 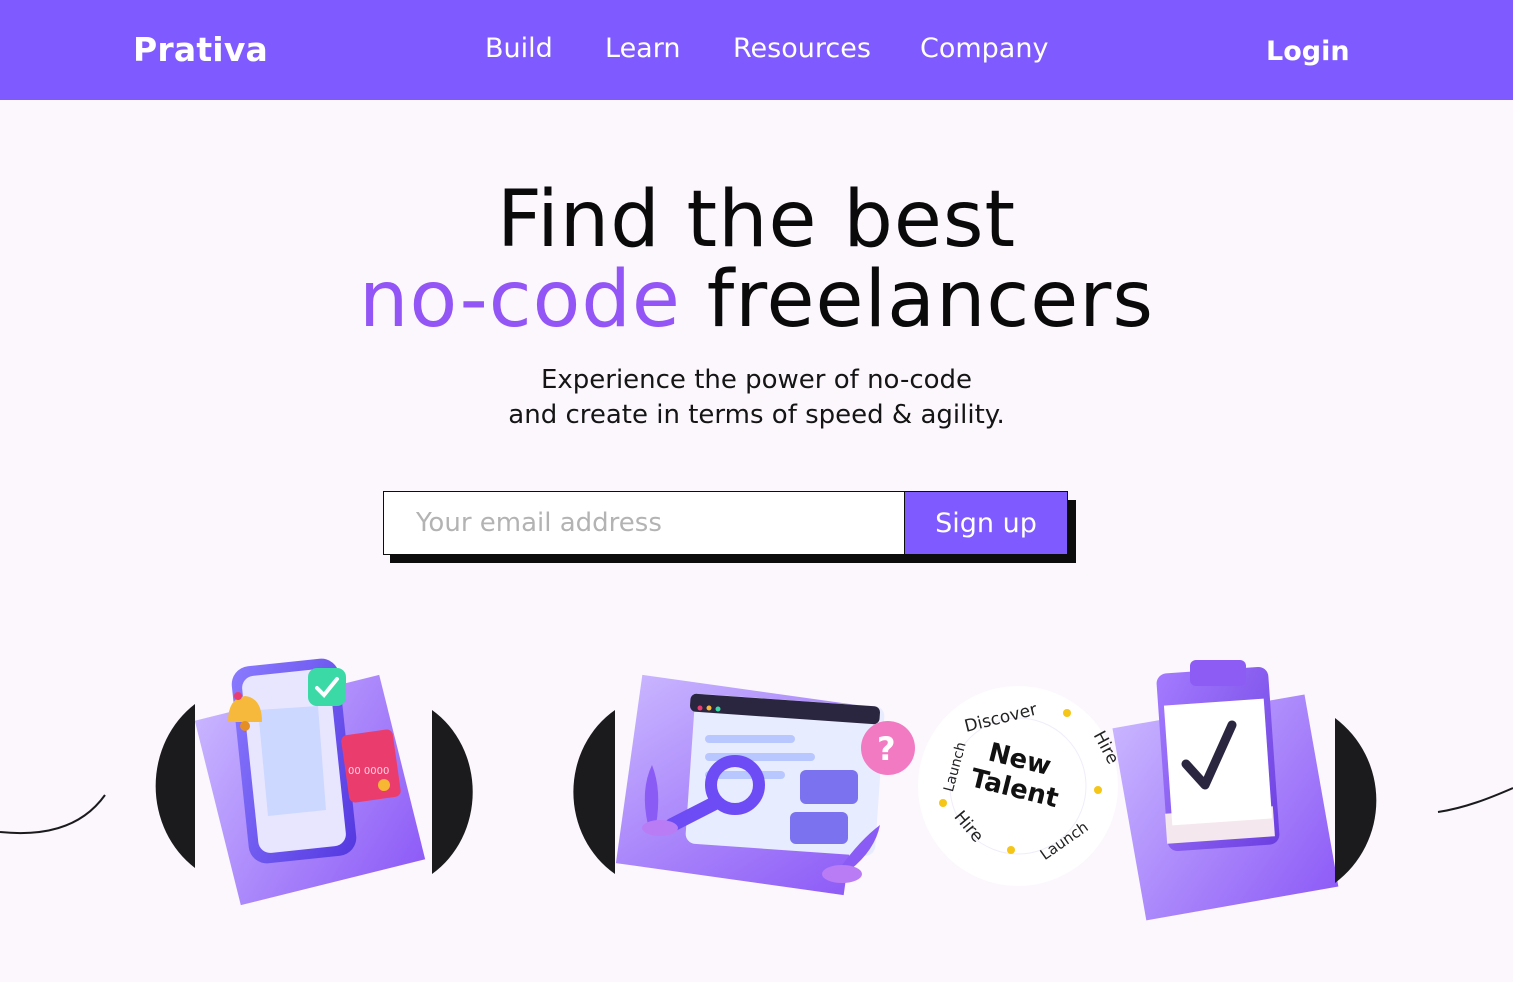 I want to click on nav-link-resources: Resources, so click(x=802, y=48).